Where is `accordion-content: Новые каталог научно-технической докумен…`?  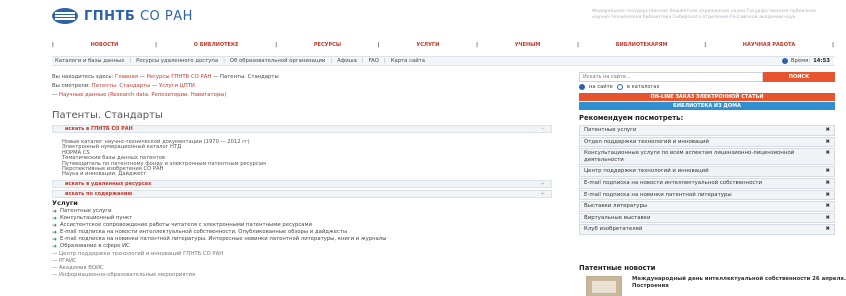 accordion-content: Новые каталог научно-технической докумен… is located at coordinates (164, 158).